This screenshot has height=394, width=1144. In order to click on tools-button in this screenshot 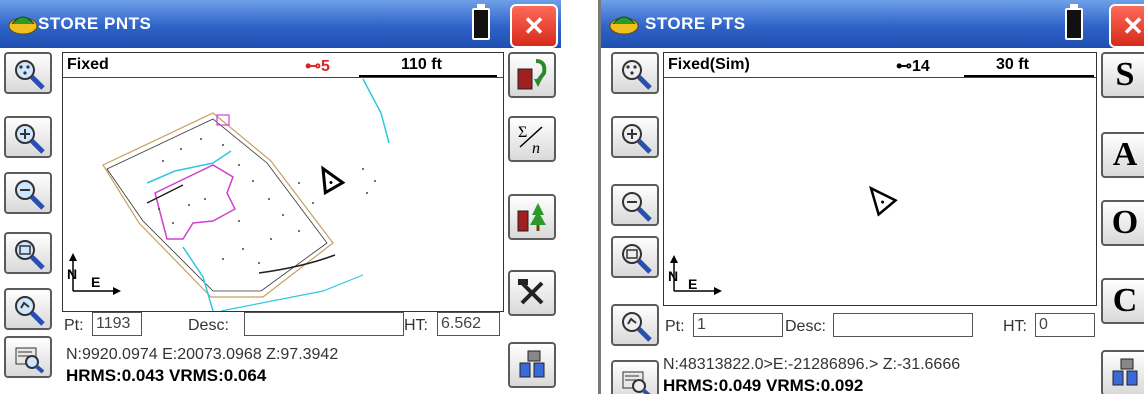, I will do `click(532, 293)`.